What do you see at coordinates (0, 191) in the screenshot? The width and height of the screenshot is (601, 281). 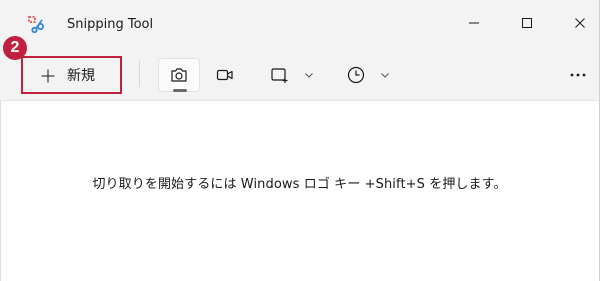 I see `window-left-edge` at bounding box center [0, 191].